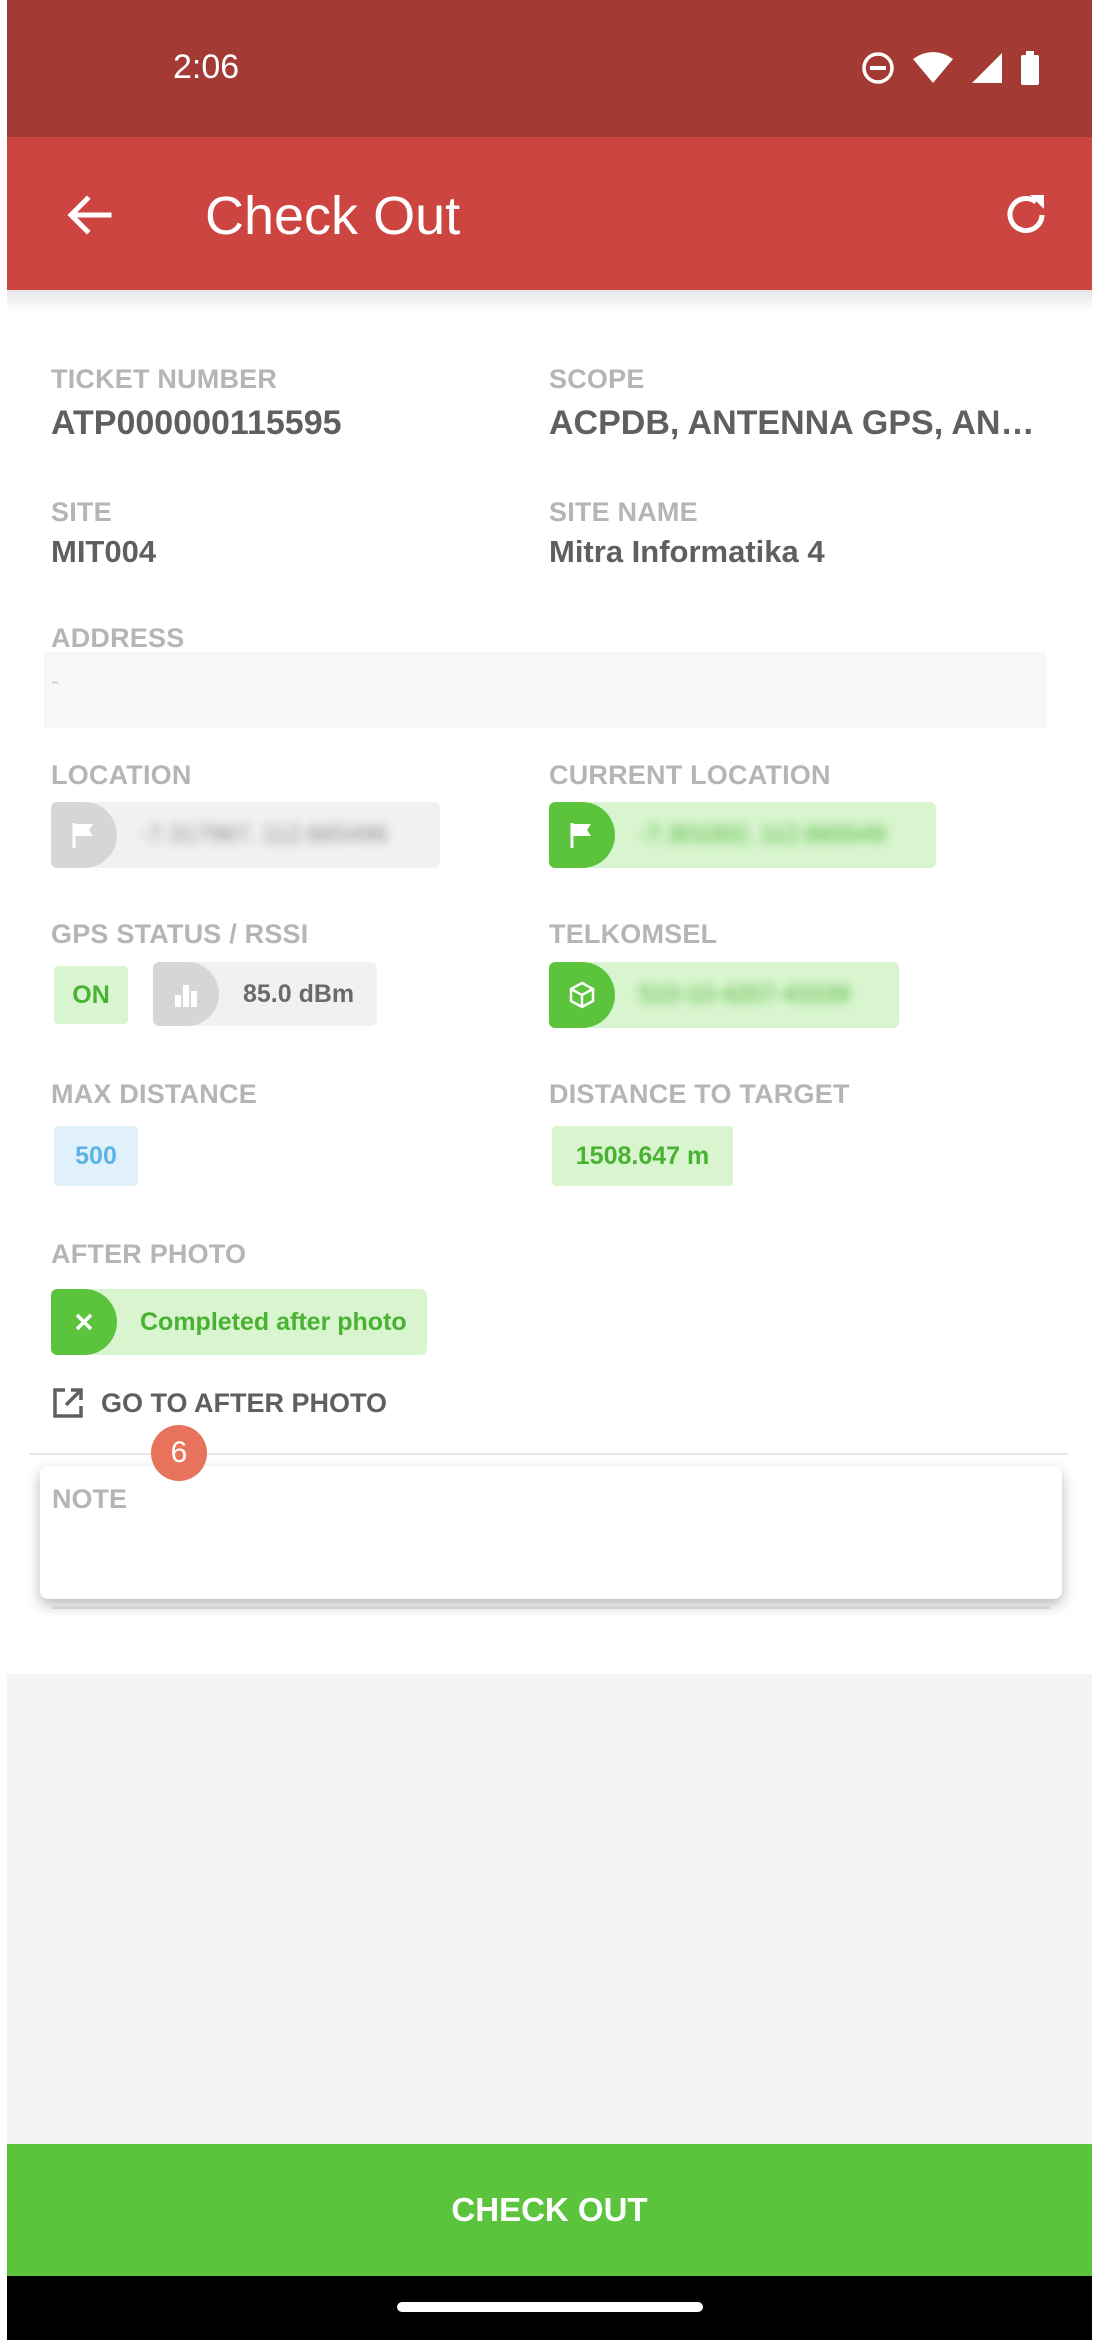 The height and width of the screenshot is (2340, 1099). Describe the element at coordinates (299, 993) in the screenshot. I see `rssi-value: 85.0 dBm` at that location.